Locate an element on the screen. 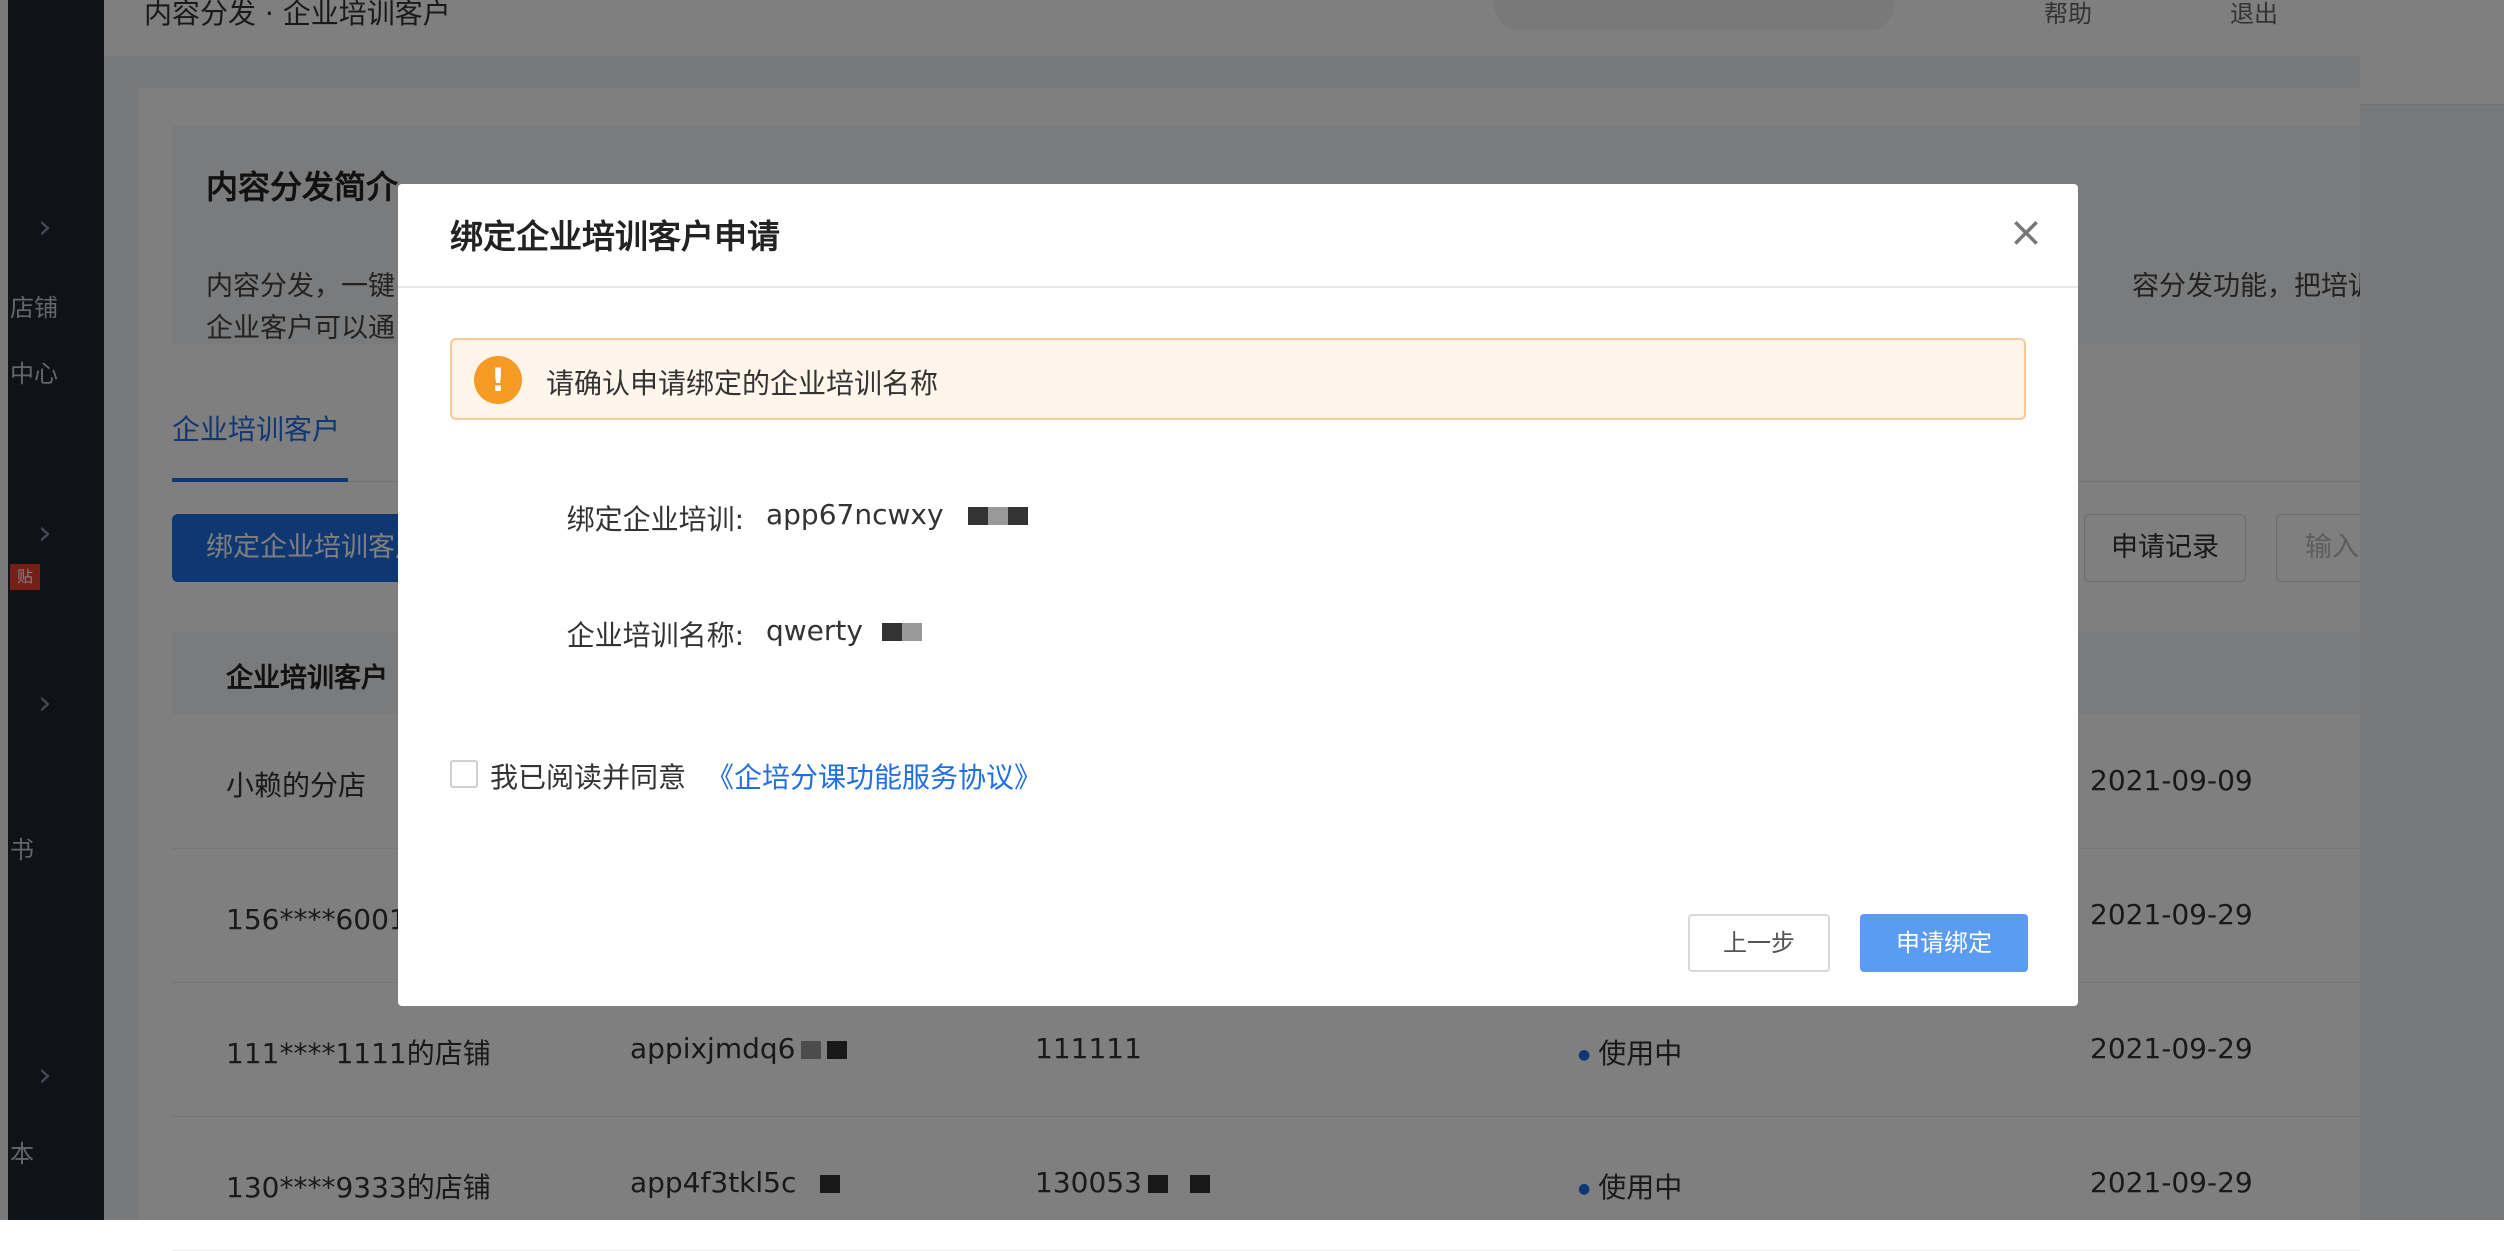 This screenshot has height=1251, width=2504. warning-alert: ! 请确认申请绑定的企业培训名称 is located at coordinates (1238, 379).